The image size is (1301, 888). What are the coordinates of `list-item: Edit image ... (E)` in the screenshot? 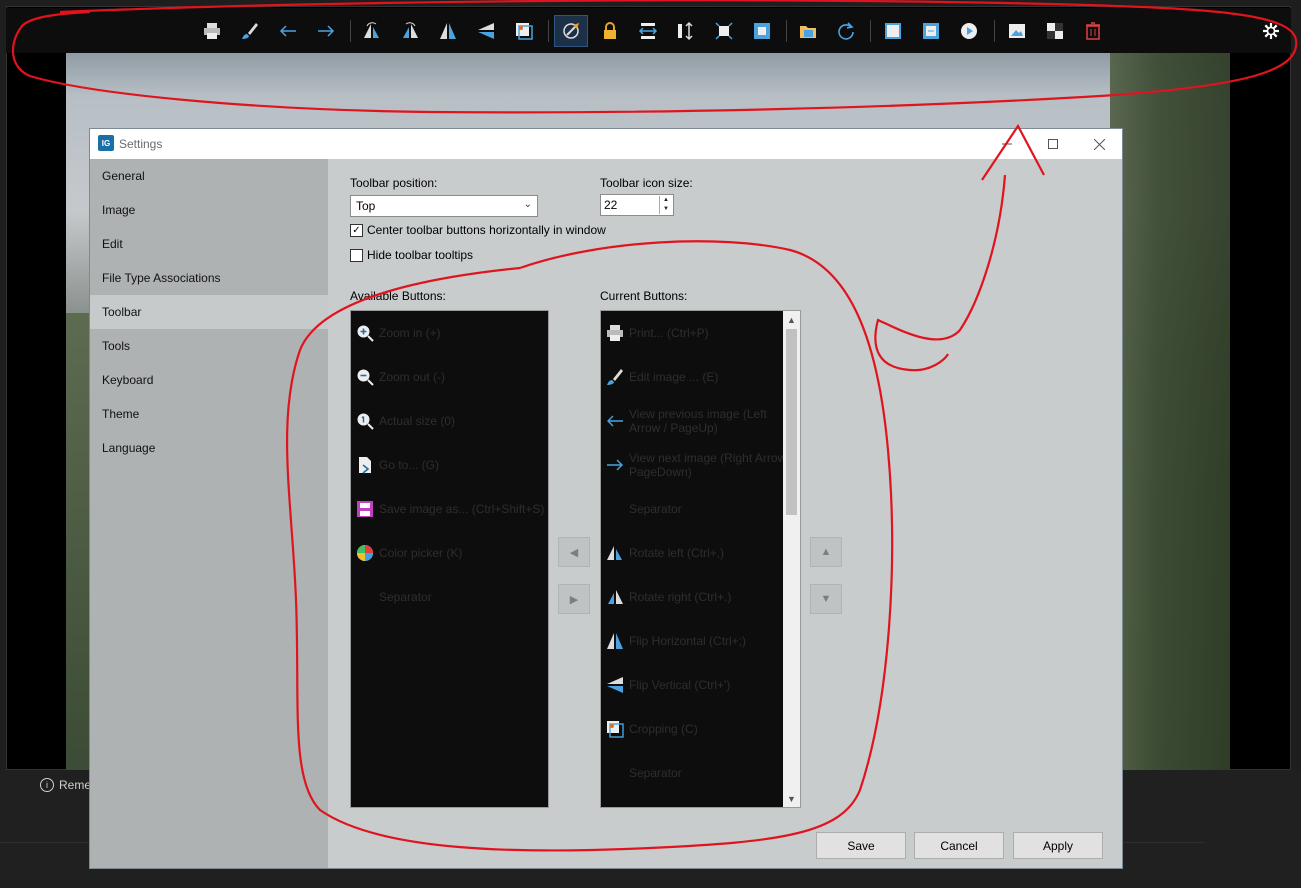 It's located at (700, 377).